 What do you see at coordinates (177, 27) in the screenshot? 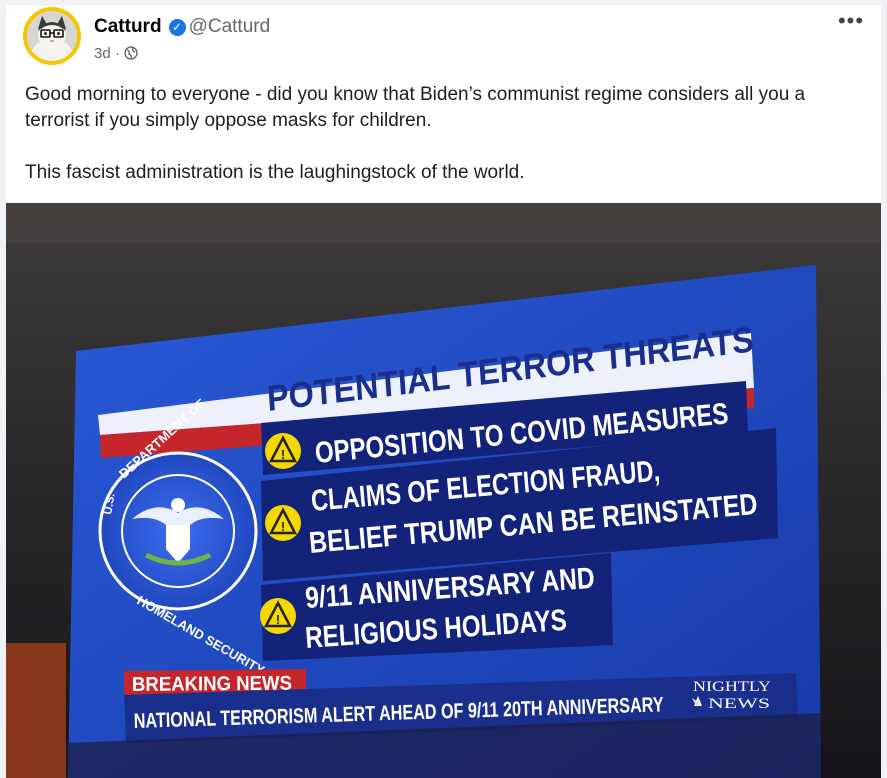
I see `verified-badge-icon: ✓` at bounding box center [177, 27].